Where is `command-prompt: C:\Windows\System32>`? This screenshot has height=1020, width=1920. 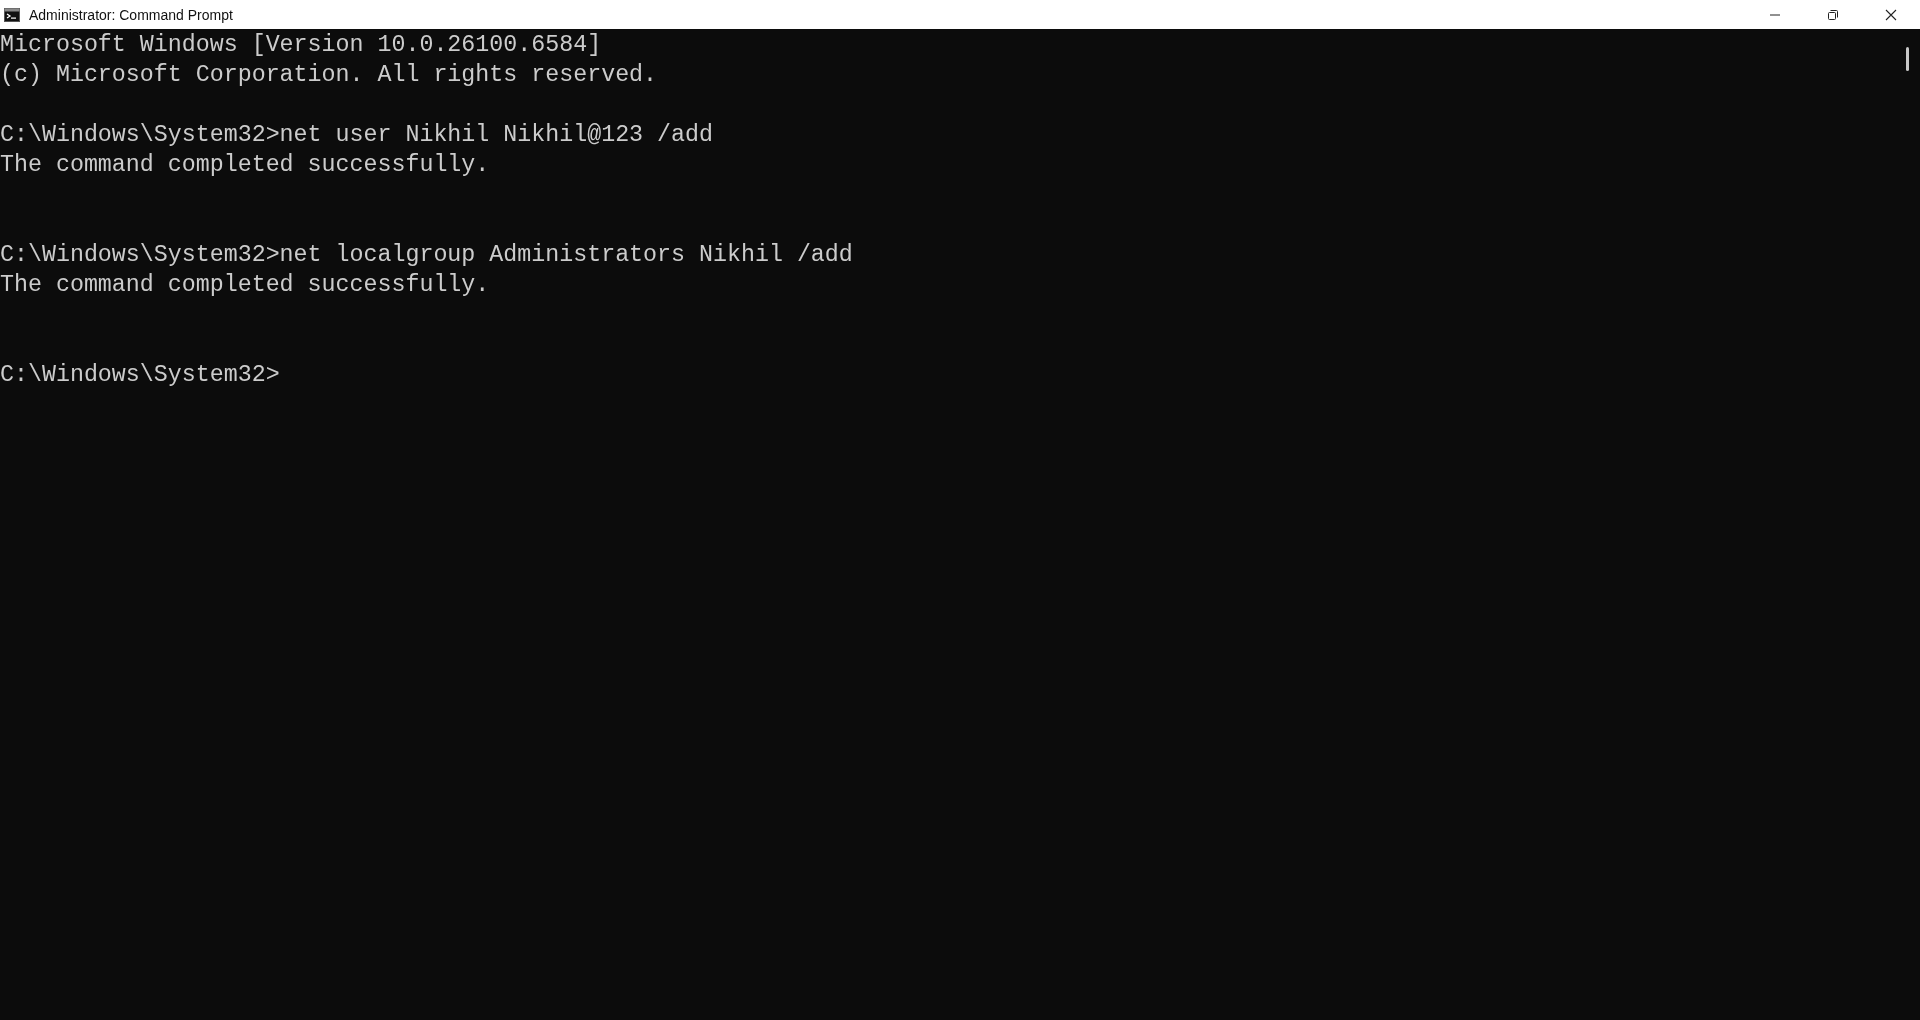
command-prompt: C:\Windows\System32> is located at coordinates (140, 375).